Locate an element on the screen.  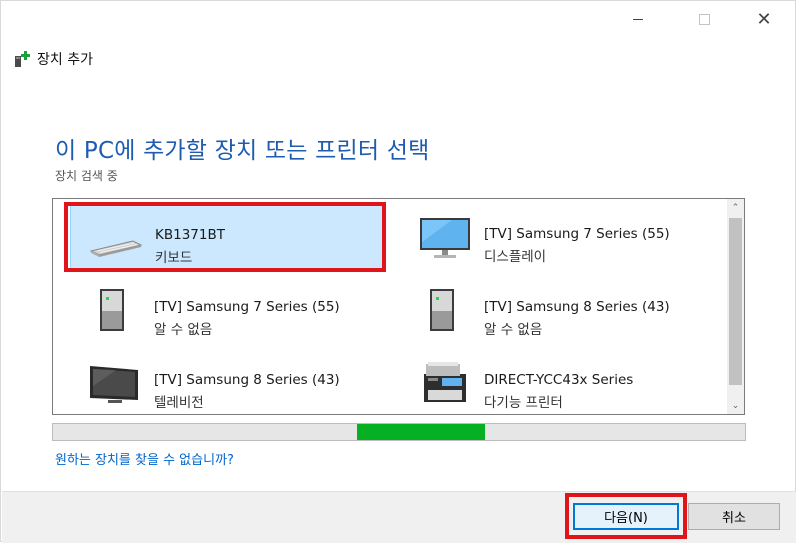
progress-fill is located at coordinates (421, 432).